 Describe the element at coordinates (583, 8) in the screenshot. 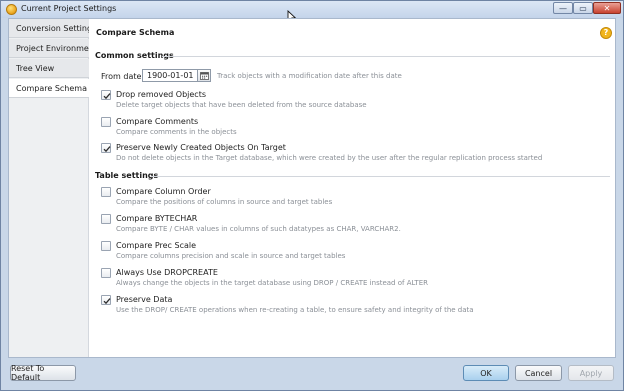

I see `maximize-button: ▭` at that location.